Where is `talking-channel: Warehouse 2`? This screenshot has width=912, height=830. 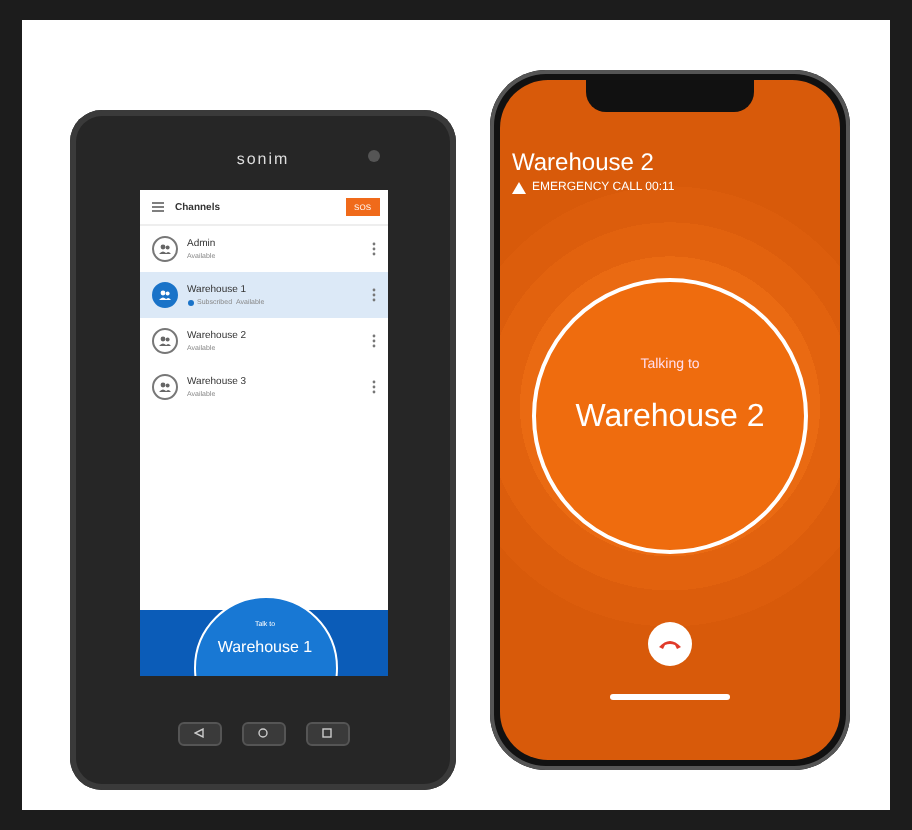
talking-channel: Warehouse 2 is located at coordinates (670, 418).